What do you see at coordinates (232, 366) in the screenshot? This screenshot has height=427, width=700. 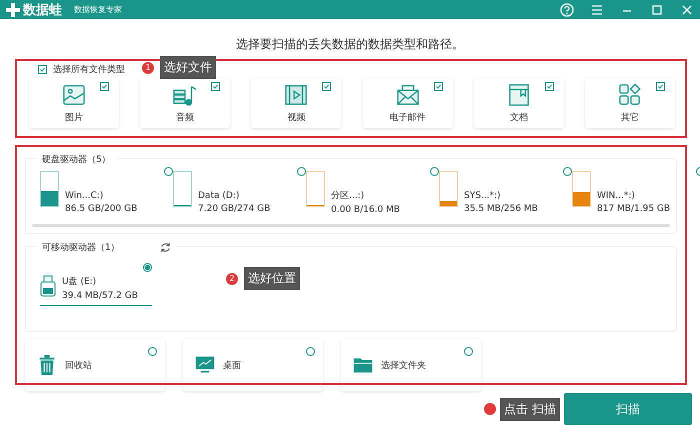 I see `location-label: 桌面` at bounding box center [232, 366].